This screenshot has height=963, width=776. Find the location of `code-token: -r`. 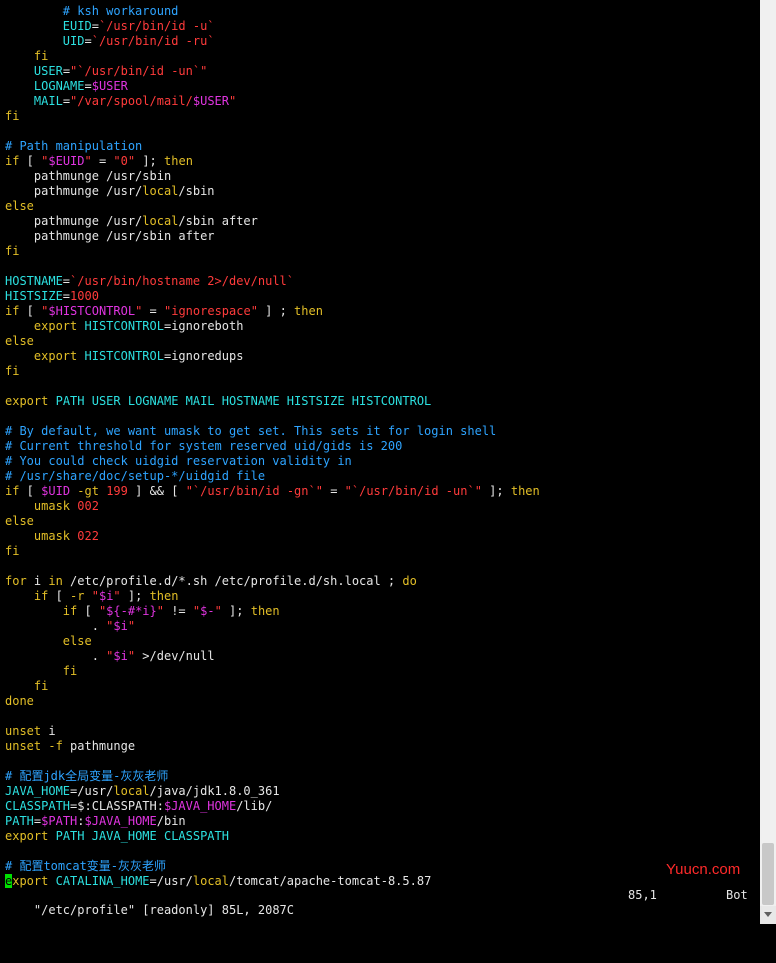

code-token: -r is located at coordinates (77, 596).